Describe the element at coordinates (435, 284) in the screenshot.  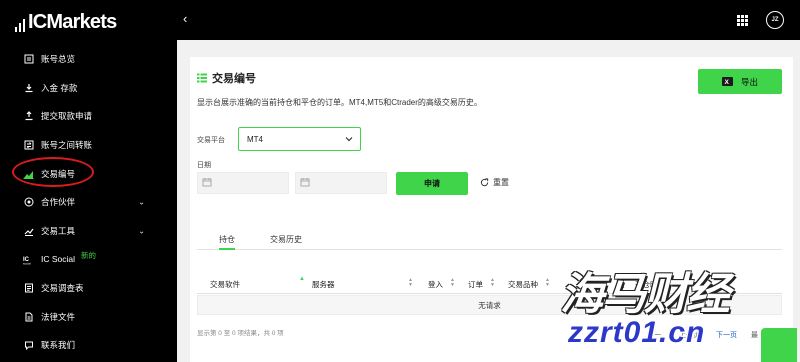
I see `column-header: 登入` at that location.